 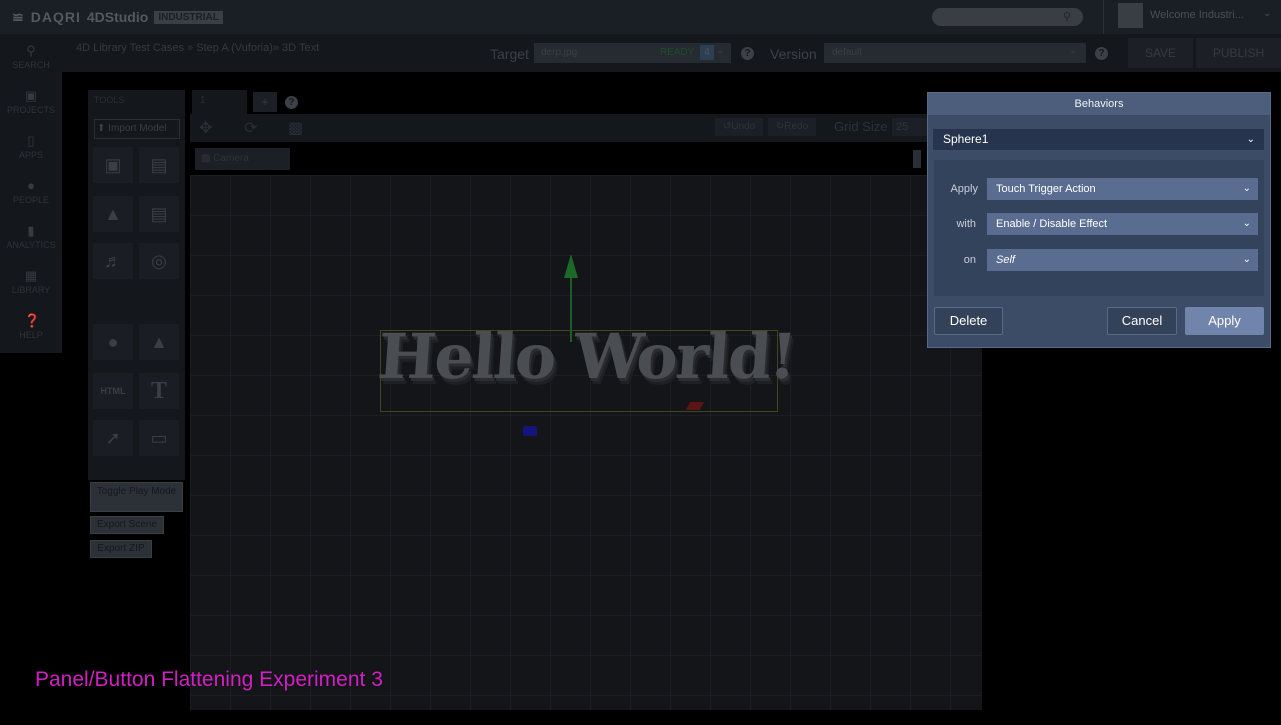 I want to click on bar-chart-icon: ▮, so click(x=31, y=230).